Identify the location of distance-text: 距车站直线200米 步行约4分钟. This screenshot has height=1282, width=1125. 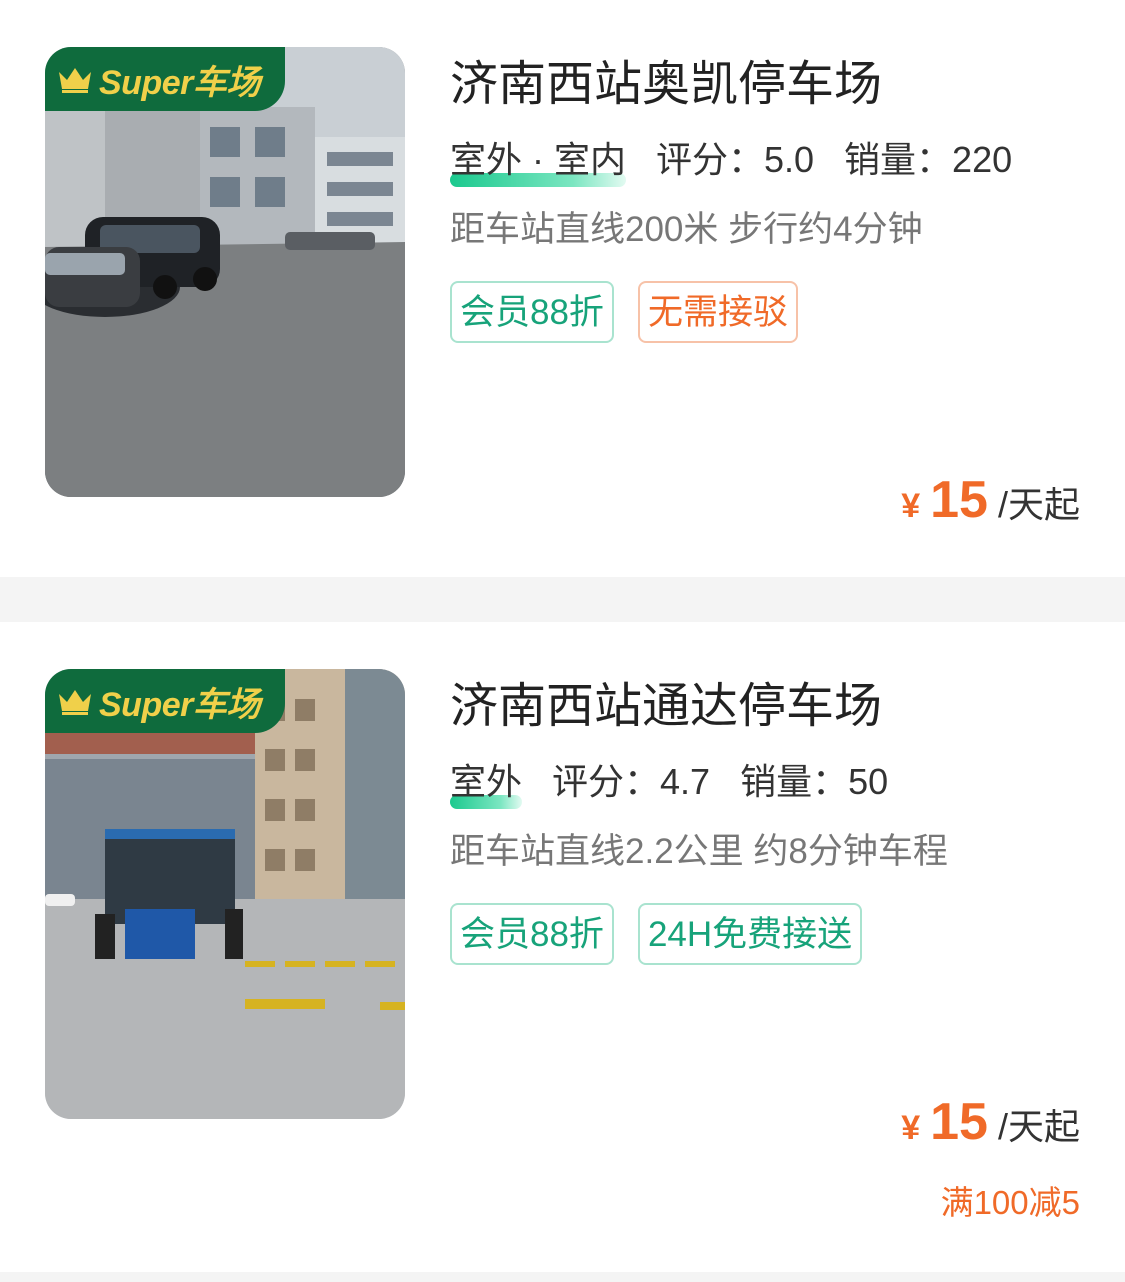
(686, 229).